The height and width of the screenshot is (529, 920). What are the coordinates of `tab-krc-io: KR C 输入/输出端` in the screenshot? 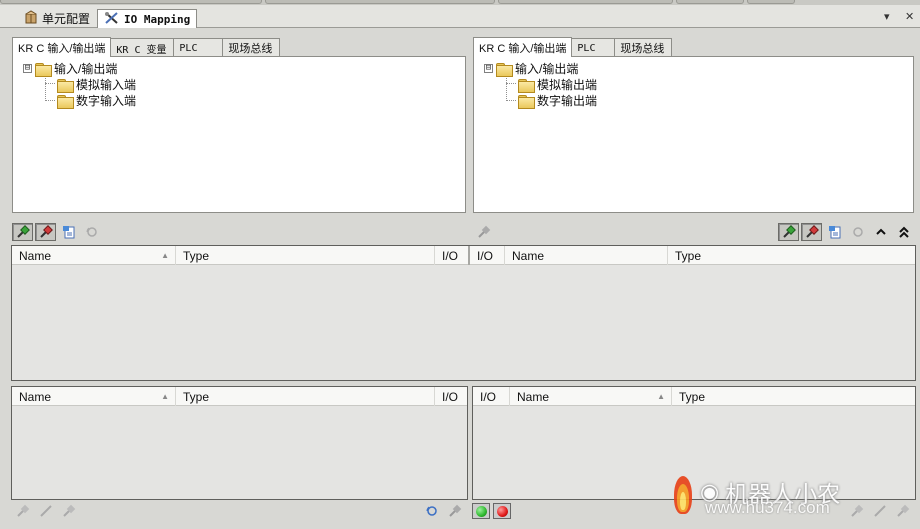 It's located at (62, 47).